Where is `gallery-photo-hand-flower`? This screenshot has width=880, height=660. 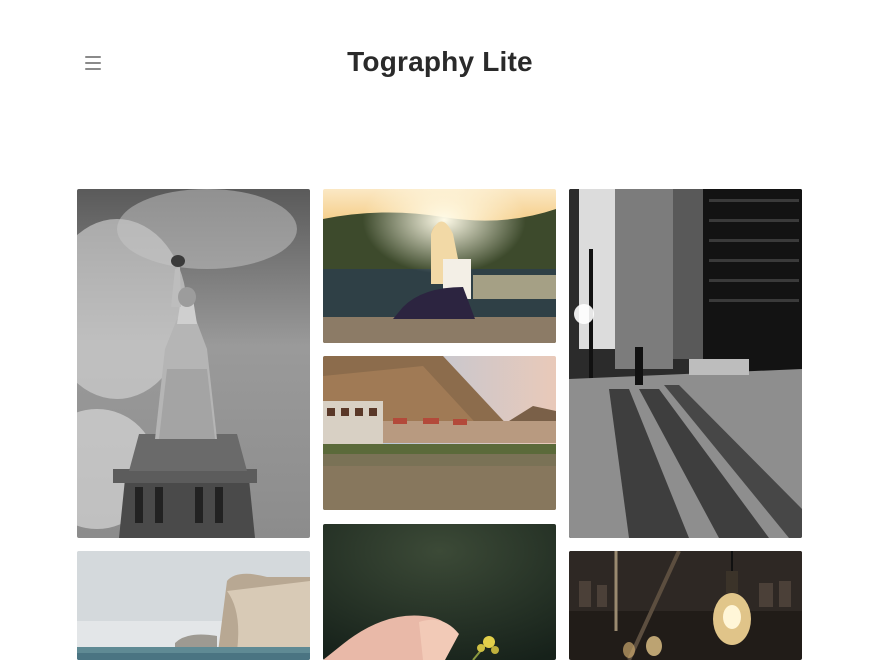 gallery-photo-hand-flower is located at coordinates (439, 592).